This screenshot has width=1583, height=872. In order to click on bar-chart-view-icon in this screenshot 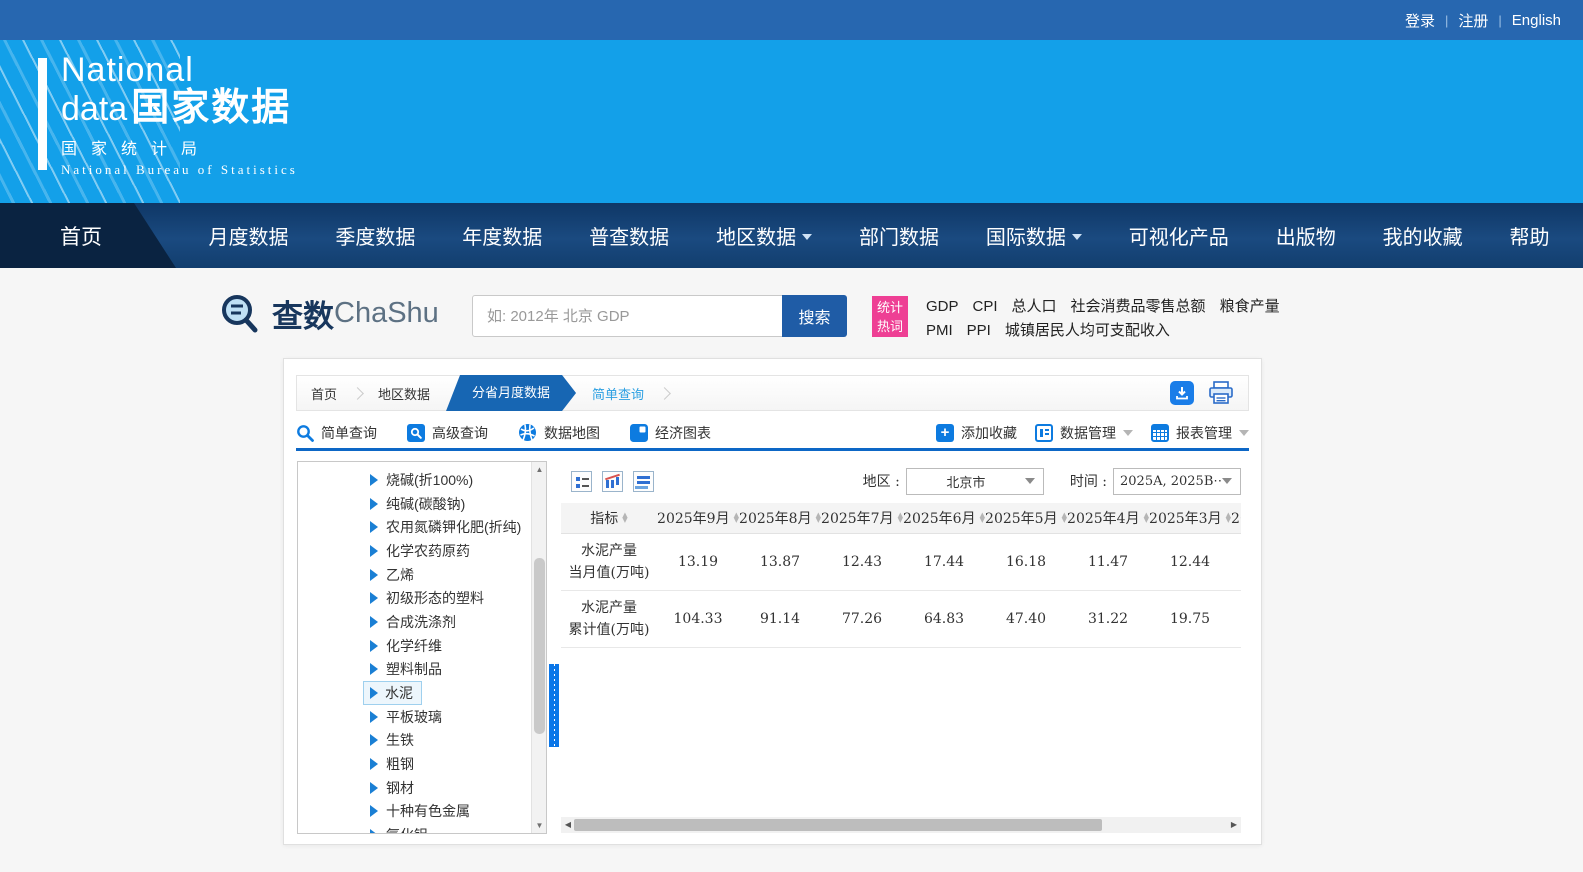, I will do `click(612, 481)`.